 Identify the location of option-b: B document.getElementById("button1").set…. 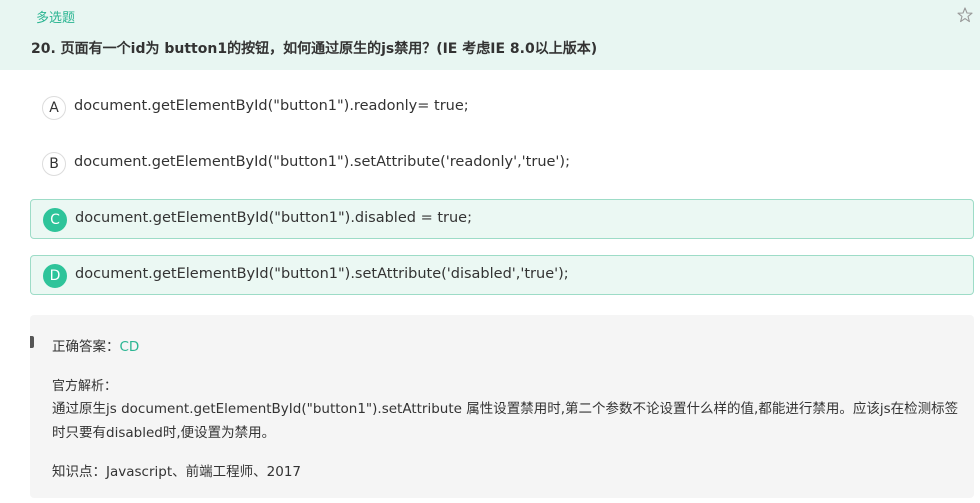
(502, 164).